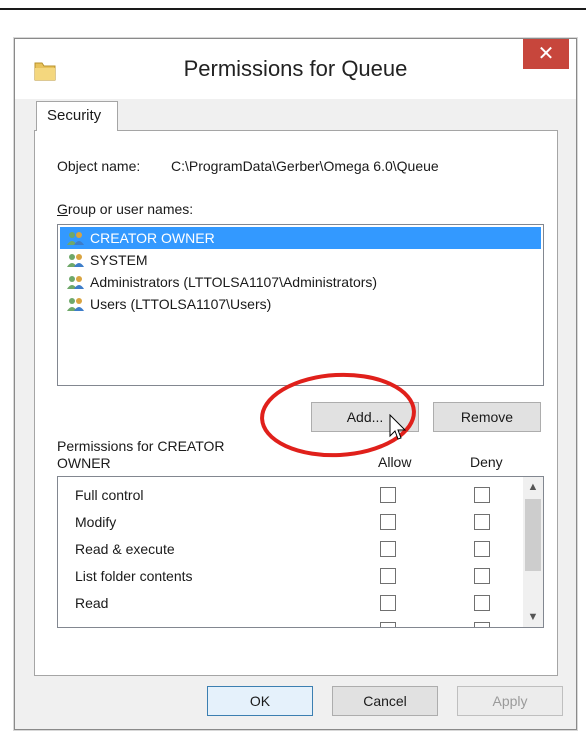 This screenshot has height=748, width=586. I want to click on permission-name: Full control, so click(109, 495).